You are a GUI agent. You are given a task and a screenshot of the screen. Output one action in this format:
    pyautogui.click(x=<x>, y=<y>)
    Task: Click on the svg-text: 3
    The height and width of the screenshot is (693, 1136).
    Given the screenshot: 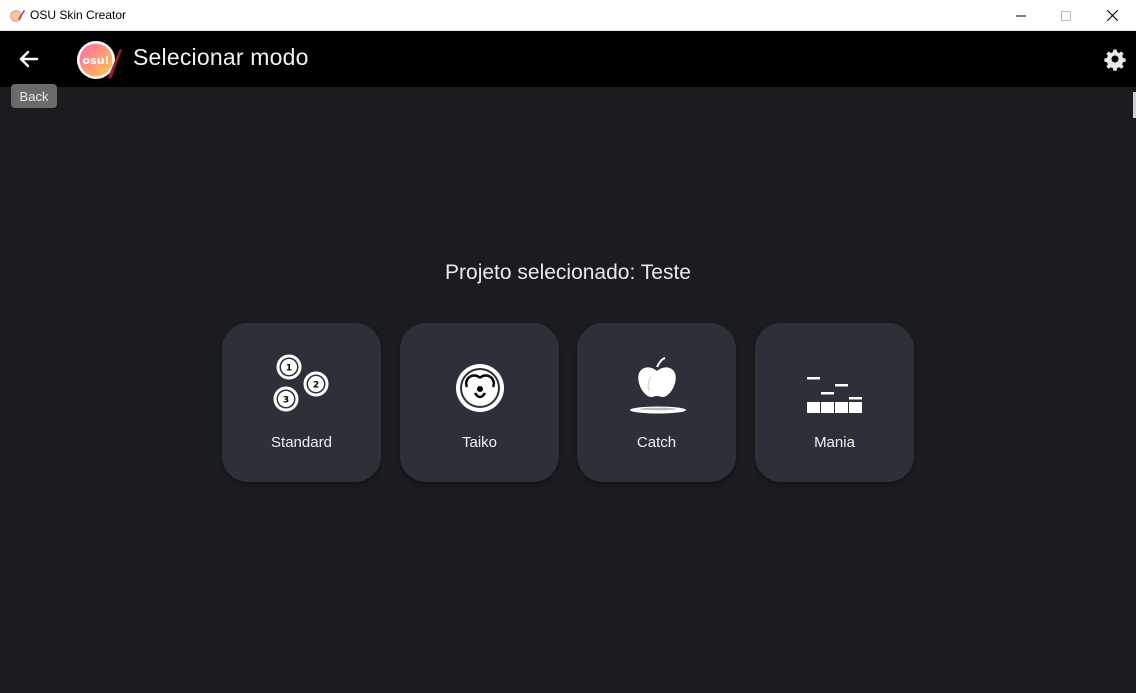 What is the action you would take?
    pyautogui.click(x=286, y=401)
    